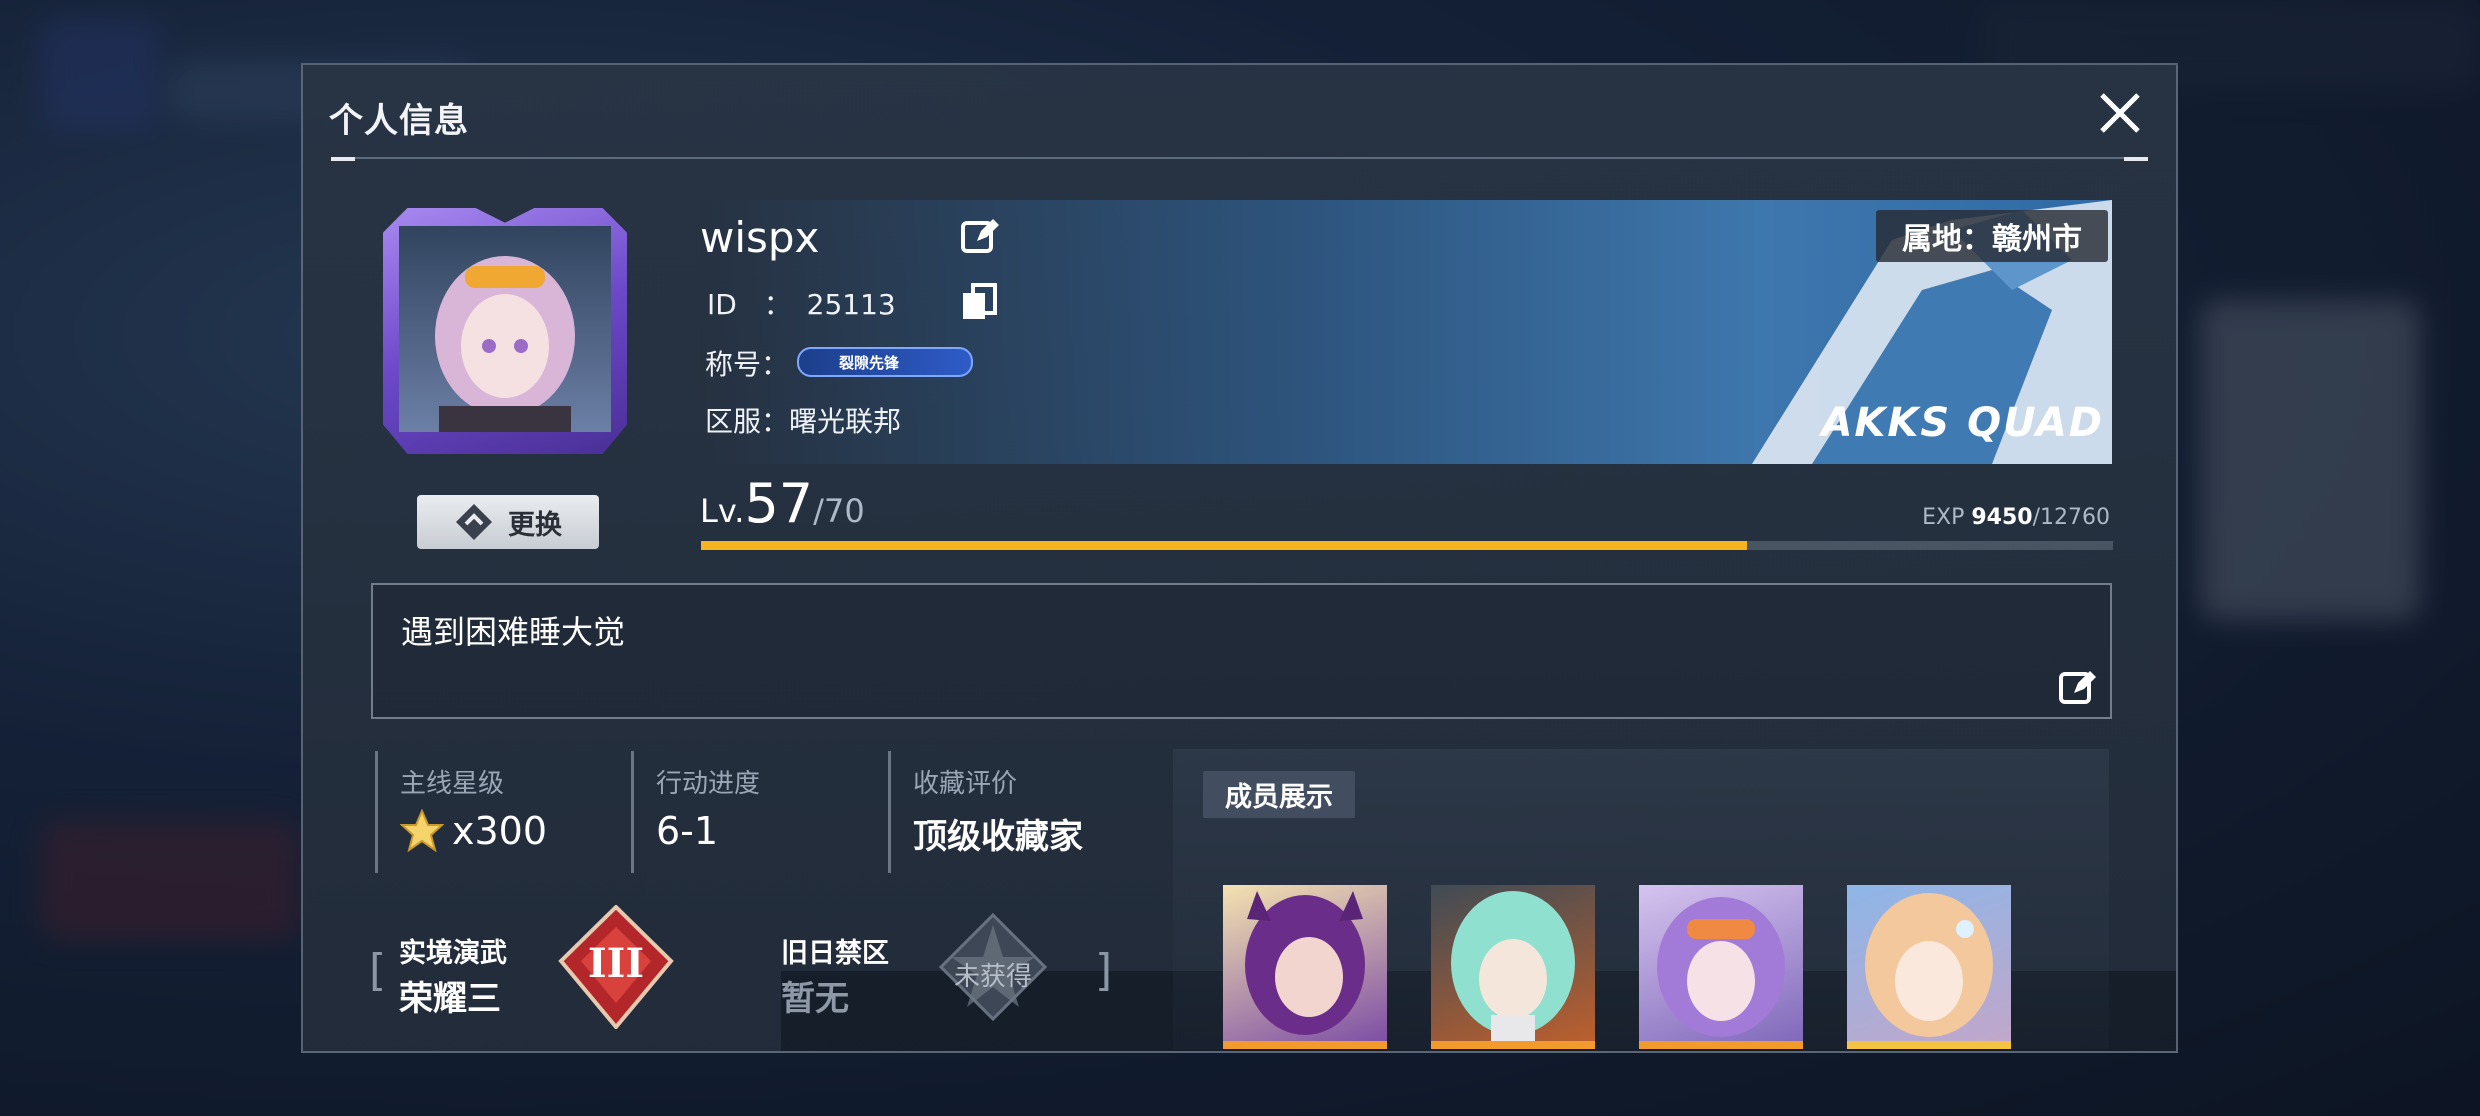 This screenshot has width=2480, height=1116. What do you see at coordinates (779, 503) in the screenshot?
I see `level-current: 57` at bounding box center [779, 503].